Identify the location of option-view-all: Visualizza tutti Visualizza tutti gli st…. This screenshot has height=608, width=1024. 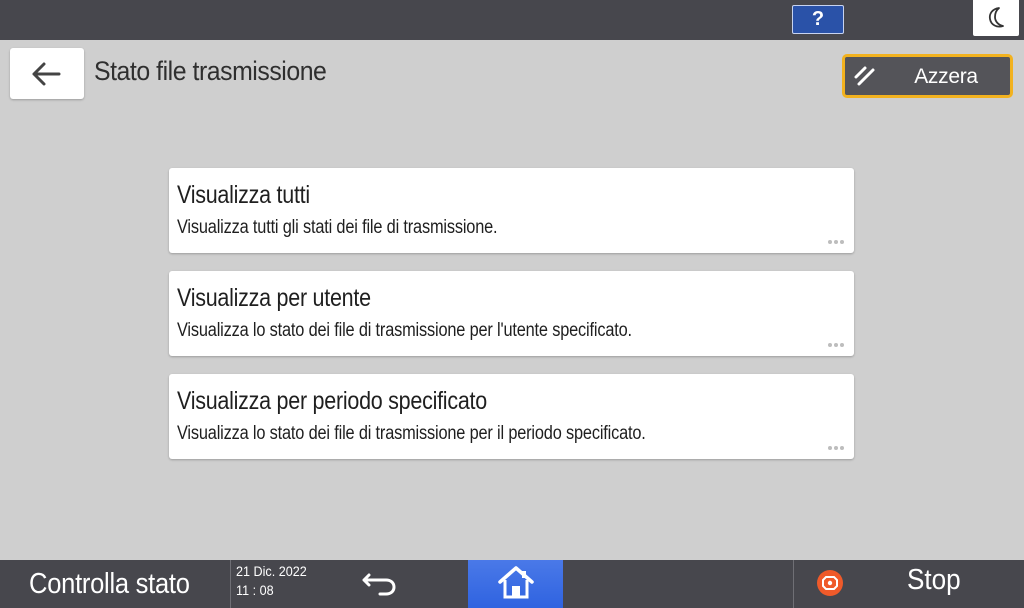
(511, 210).